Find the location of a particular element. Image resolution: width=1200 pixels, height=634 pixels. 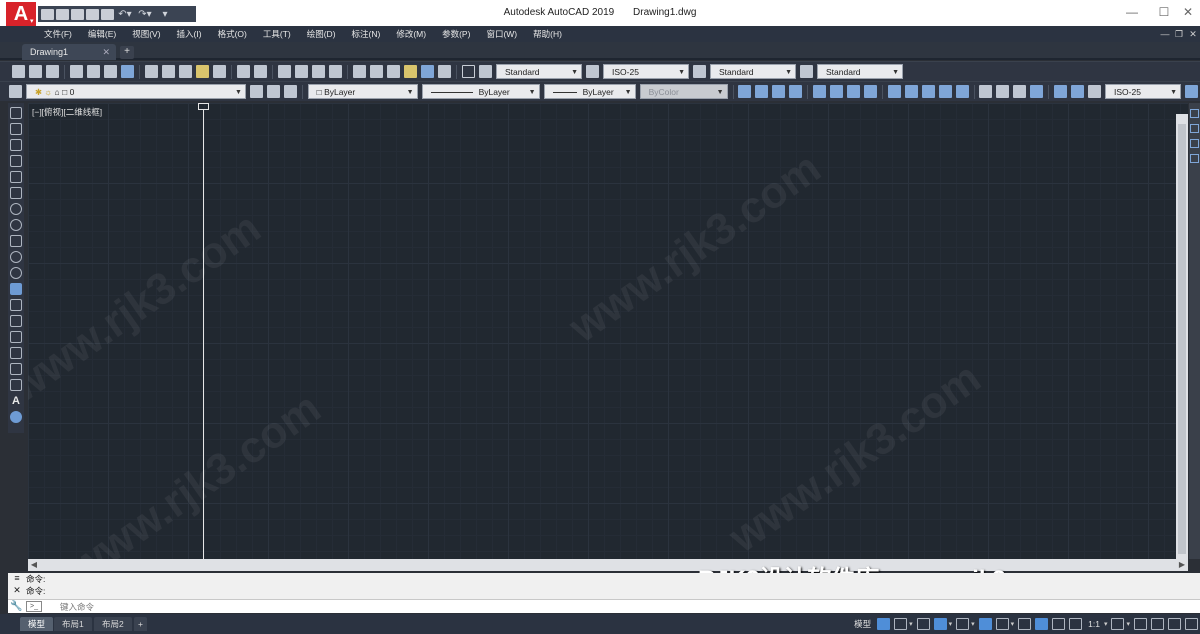

object-snap-icon is located at coordinates (1002, 624).